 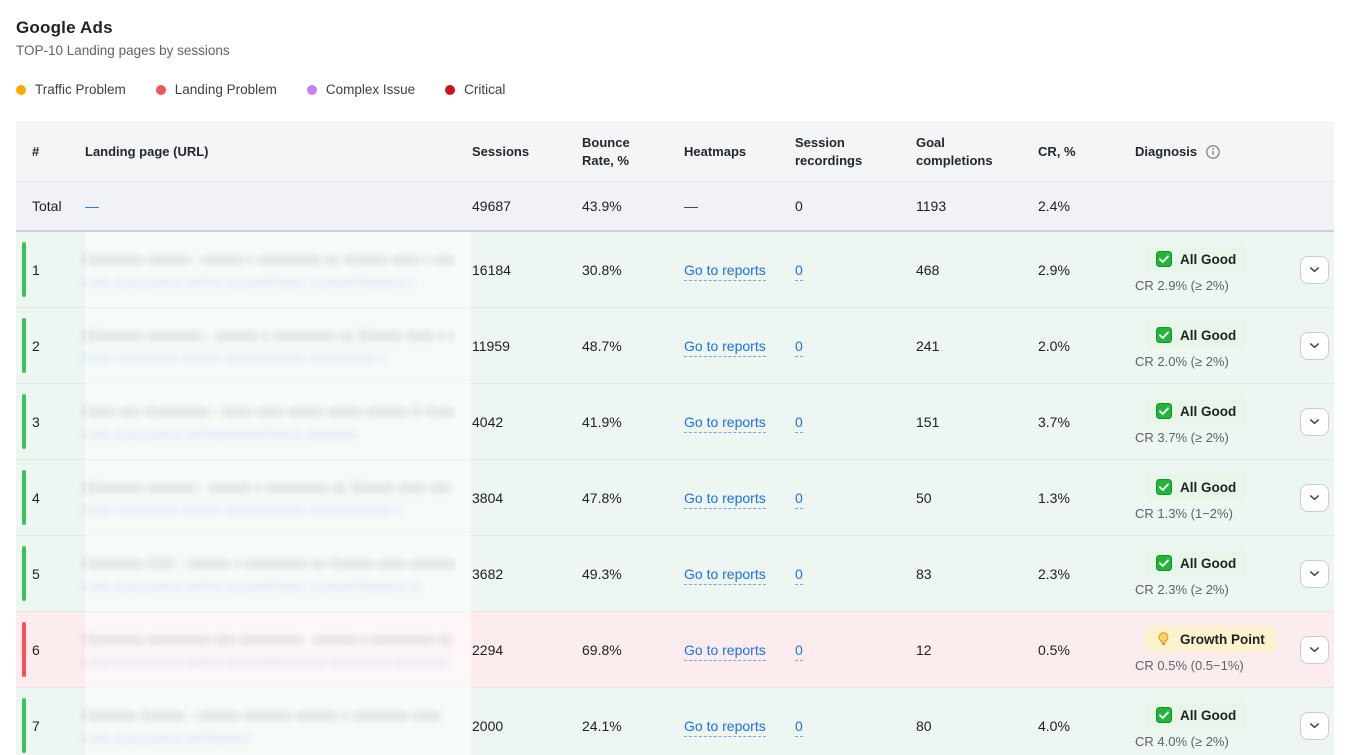 What do you see at coordinates (47, 206) in the screenshot?
I see `total-label: Total` at bounding box center [47, 206].